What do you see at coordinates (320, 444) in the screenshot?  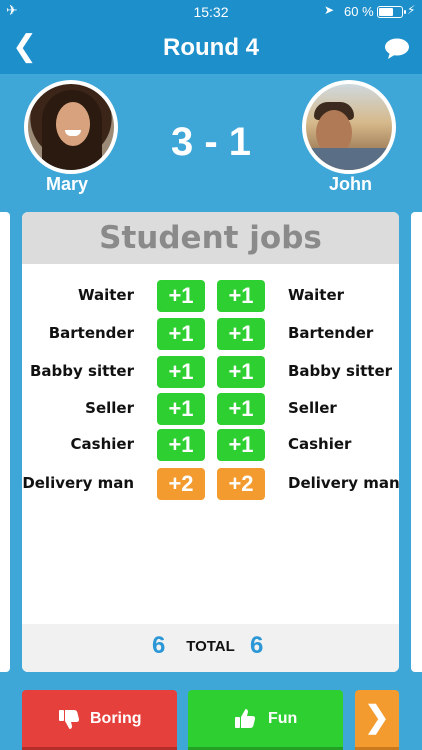 I see `right-answer: Cashier` at bounding box center [320, 444].